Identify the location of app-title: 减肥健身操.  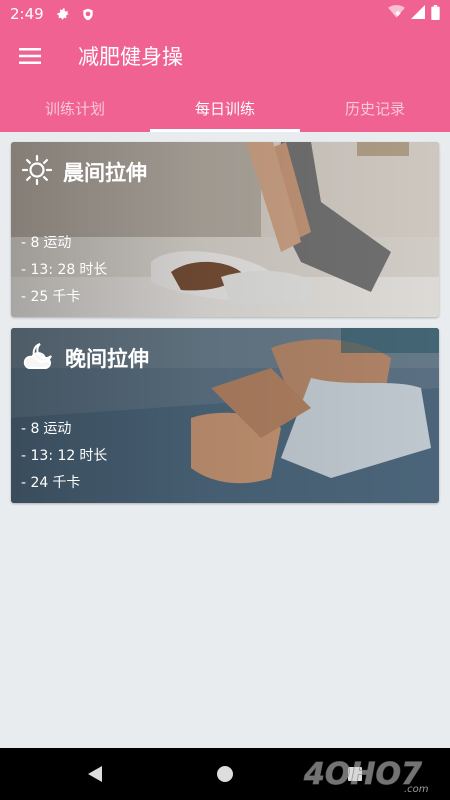
(130, 57).